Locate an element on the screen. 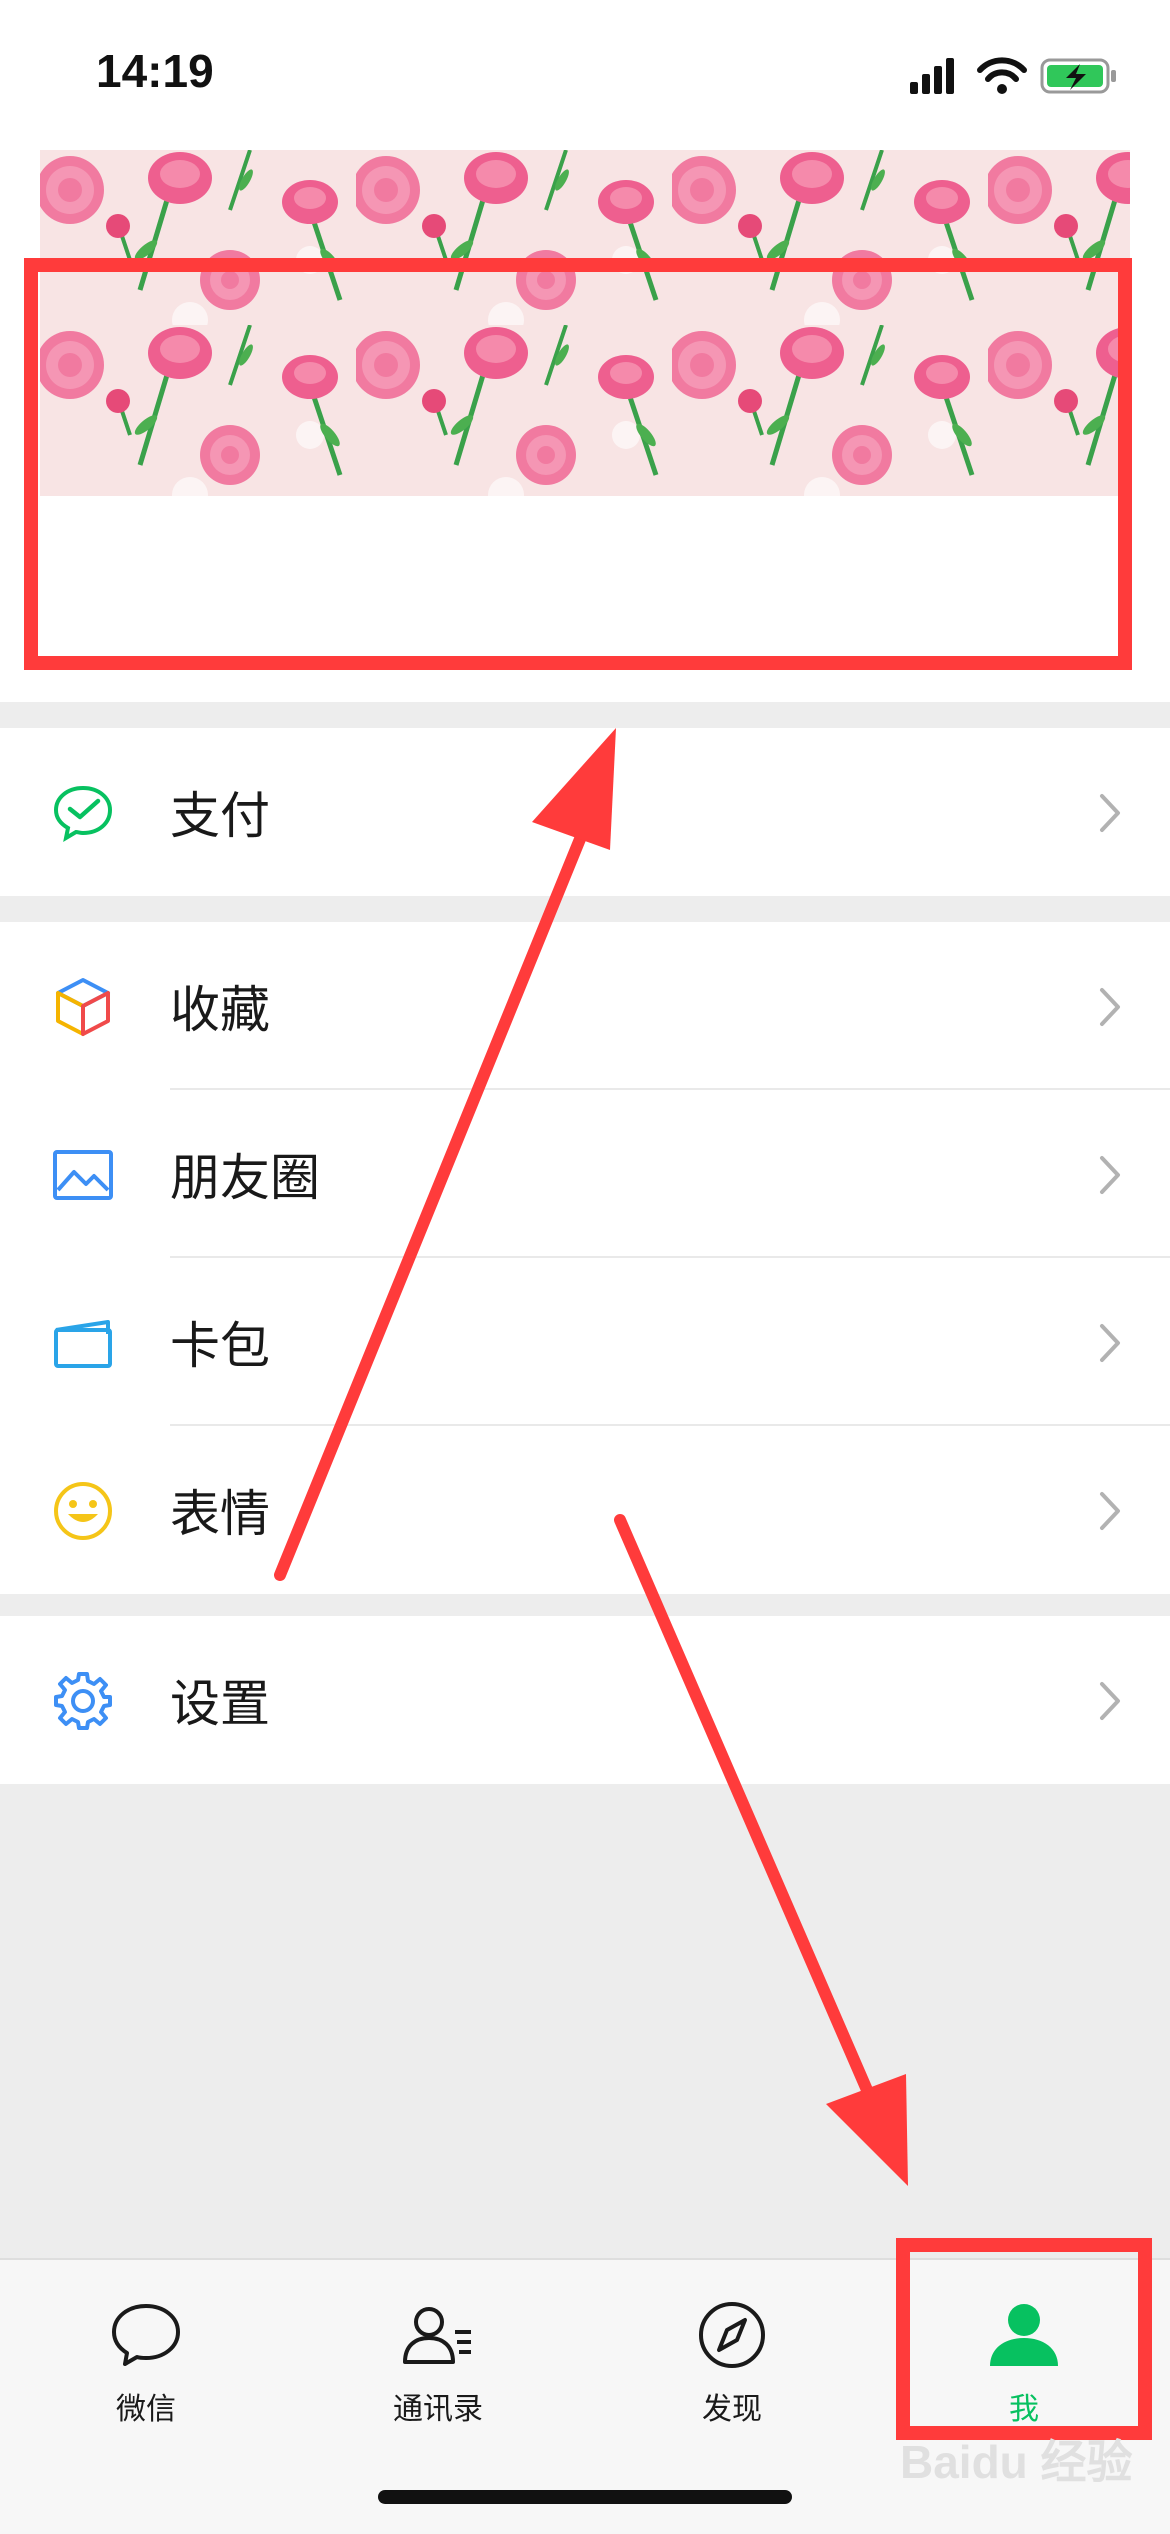 This screenshot has width=1170, height=2534. menu-item-label: 表情 is located at coordinates (220, 1514).